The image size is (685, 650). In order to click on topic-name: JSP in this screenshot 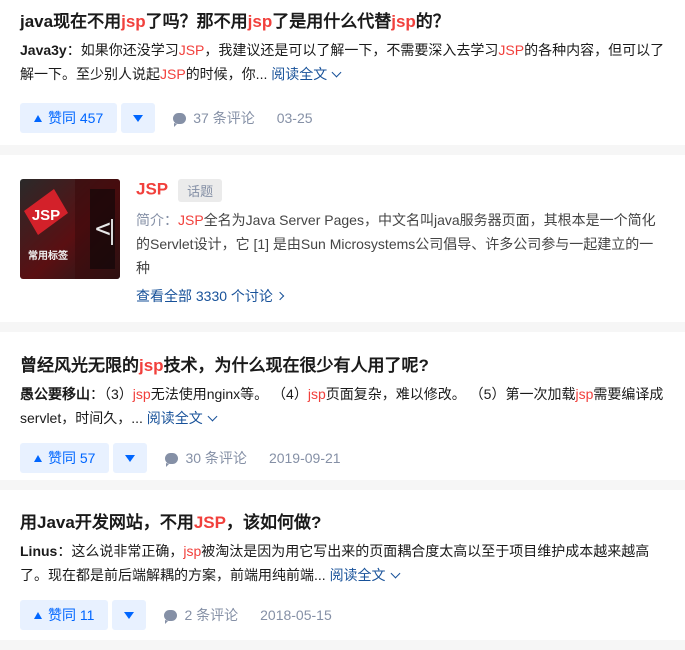, I will do `click(152, 189)`.